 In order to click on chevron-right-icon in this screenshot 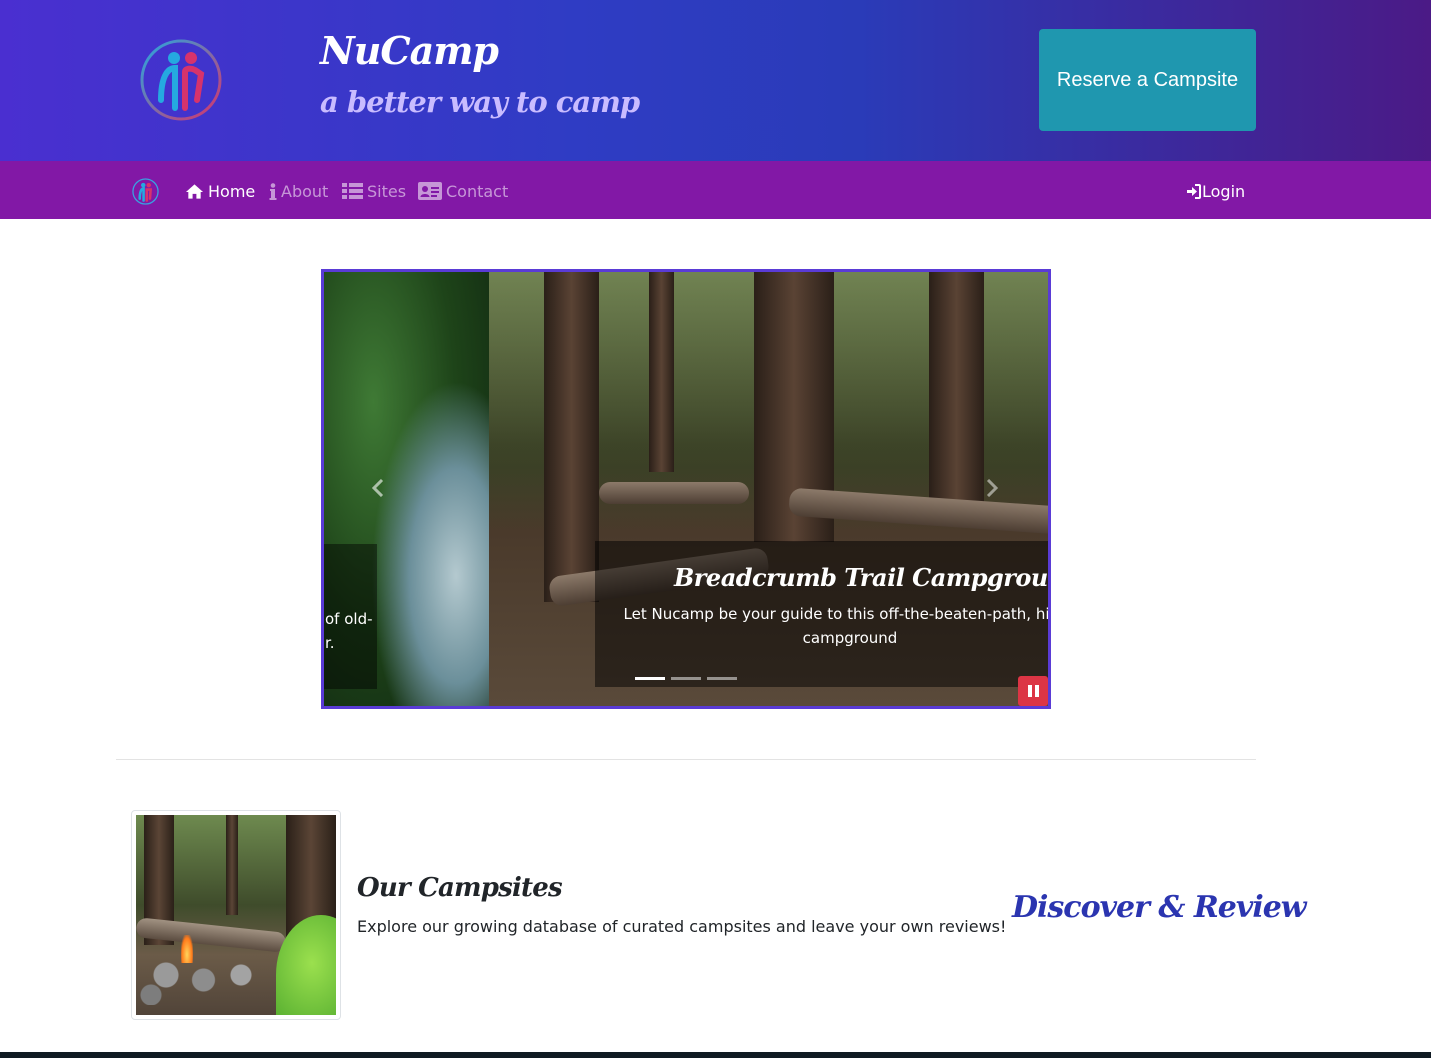, I will do `click(992, 488)`.